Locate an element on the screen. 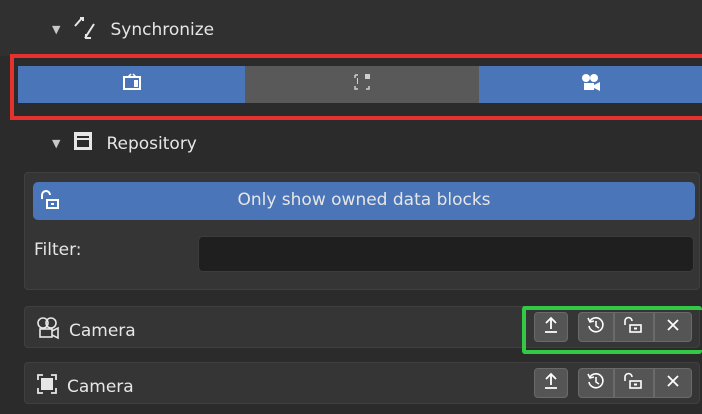 This screenshot has height=414, width=702. only-owned-label: Only show owned data blocks is located at coordinates (364, 200).